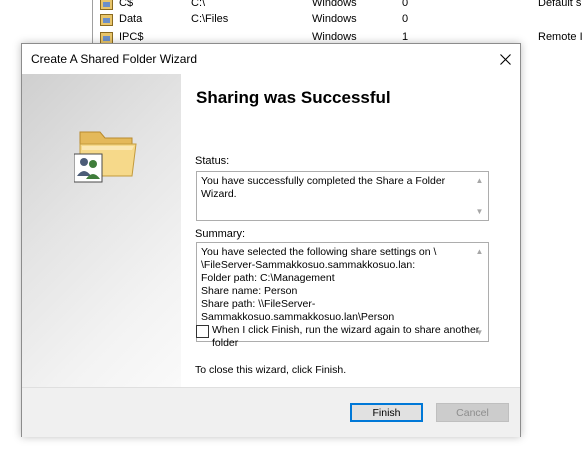 This screenshot has height=456, width=585. I want to click on title-bar: Create A Shared Folder Wizard, so click(271, 59).